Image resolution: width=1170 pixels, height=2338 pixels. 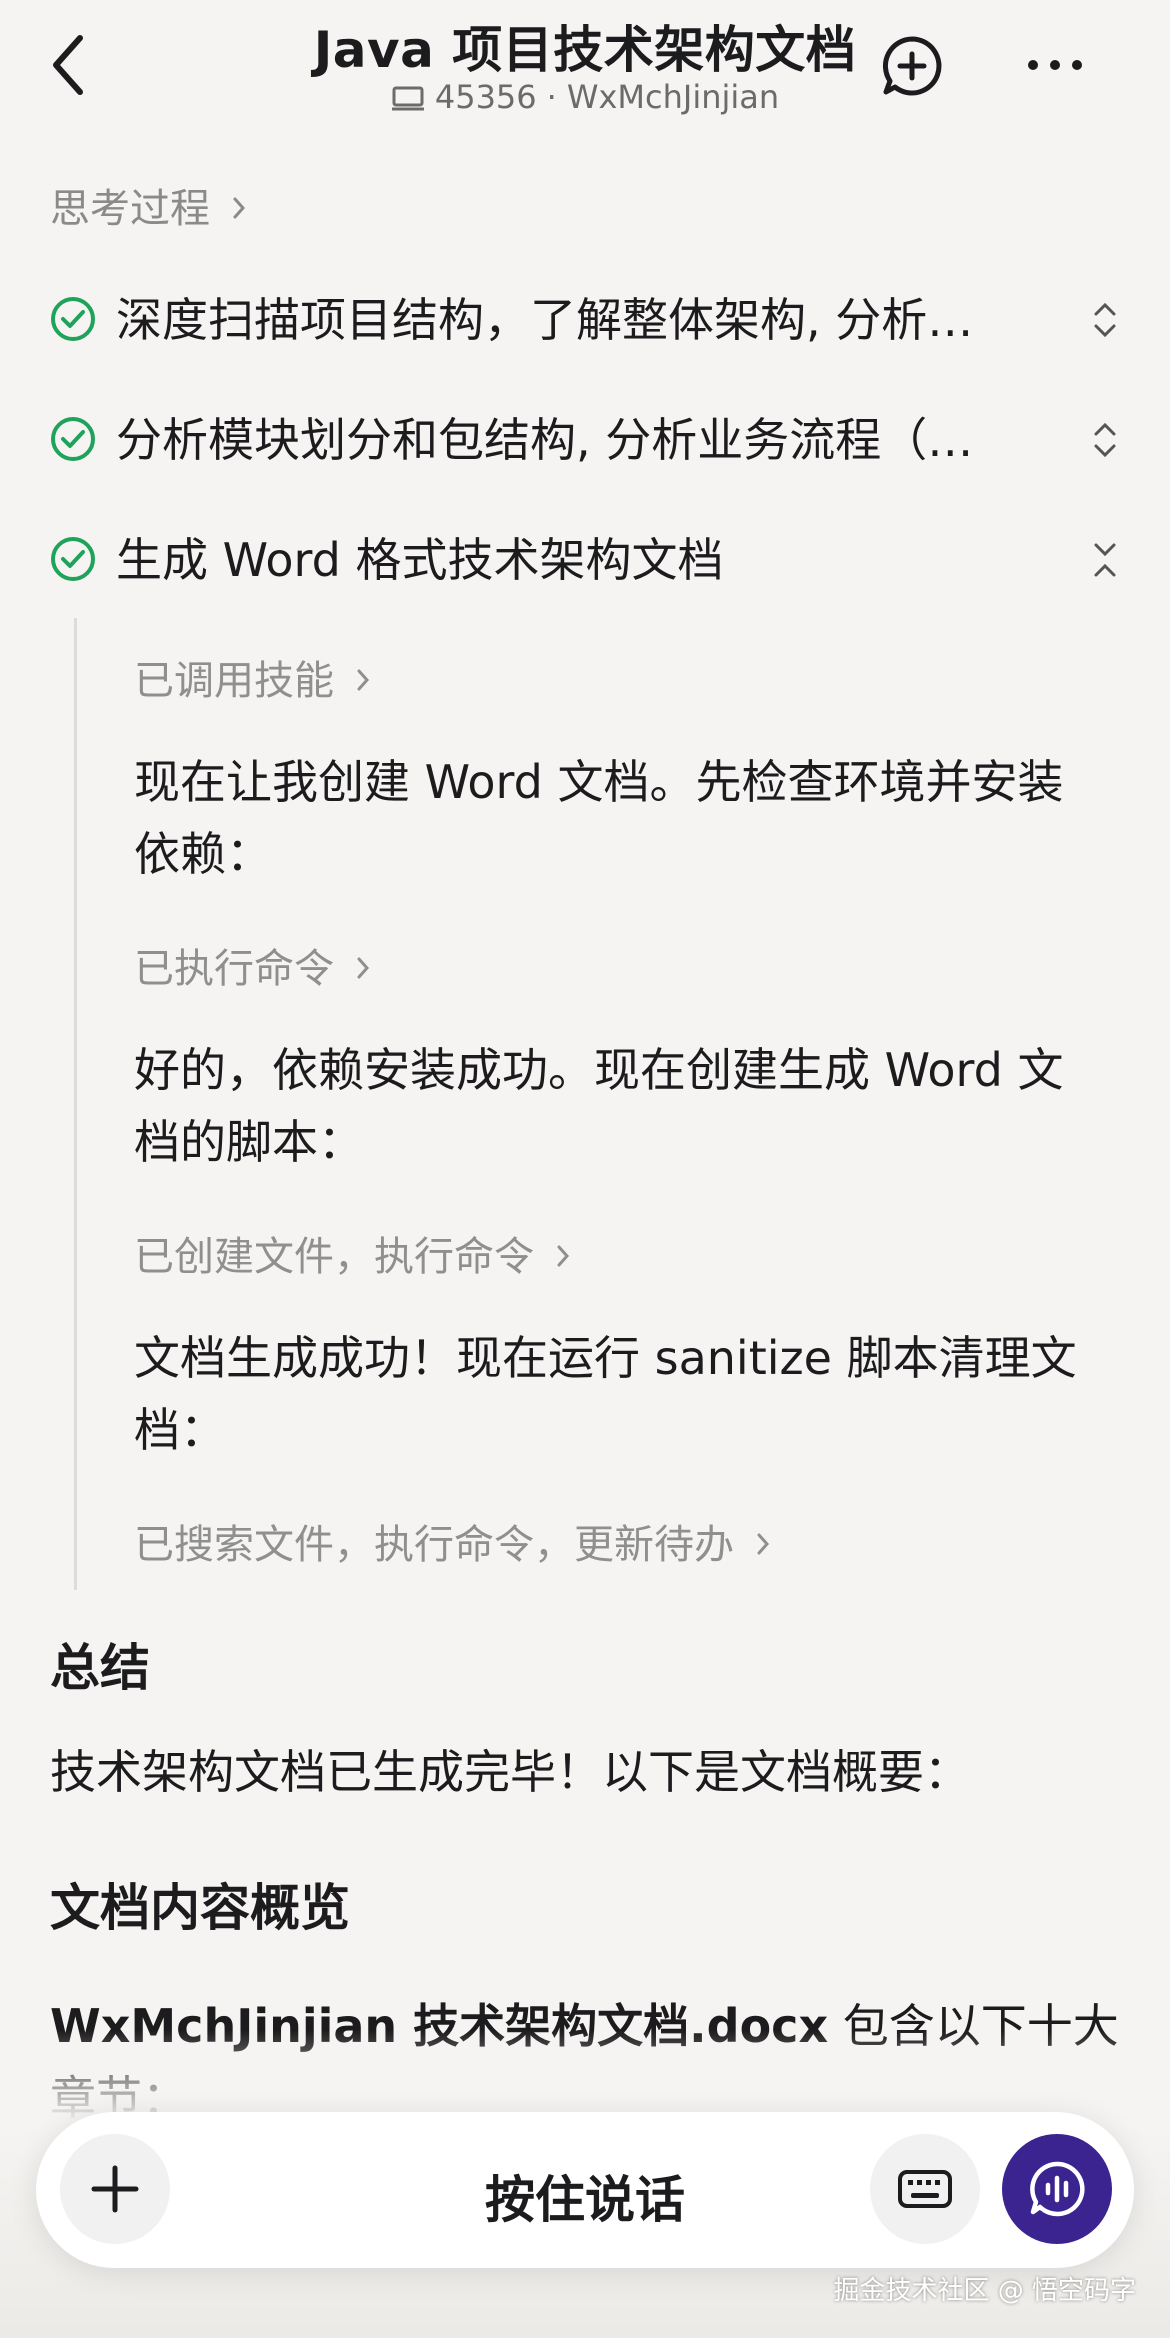 What do you see at coordinates (605, 1394) in the screenshot?
I see `detail-message: 文档生成成功！现在运行 sanitize 脚本清理文档：` at bounding box center [605, 1394].